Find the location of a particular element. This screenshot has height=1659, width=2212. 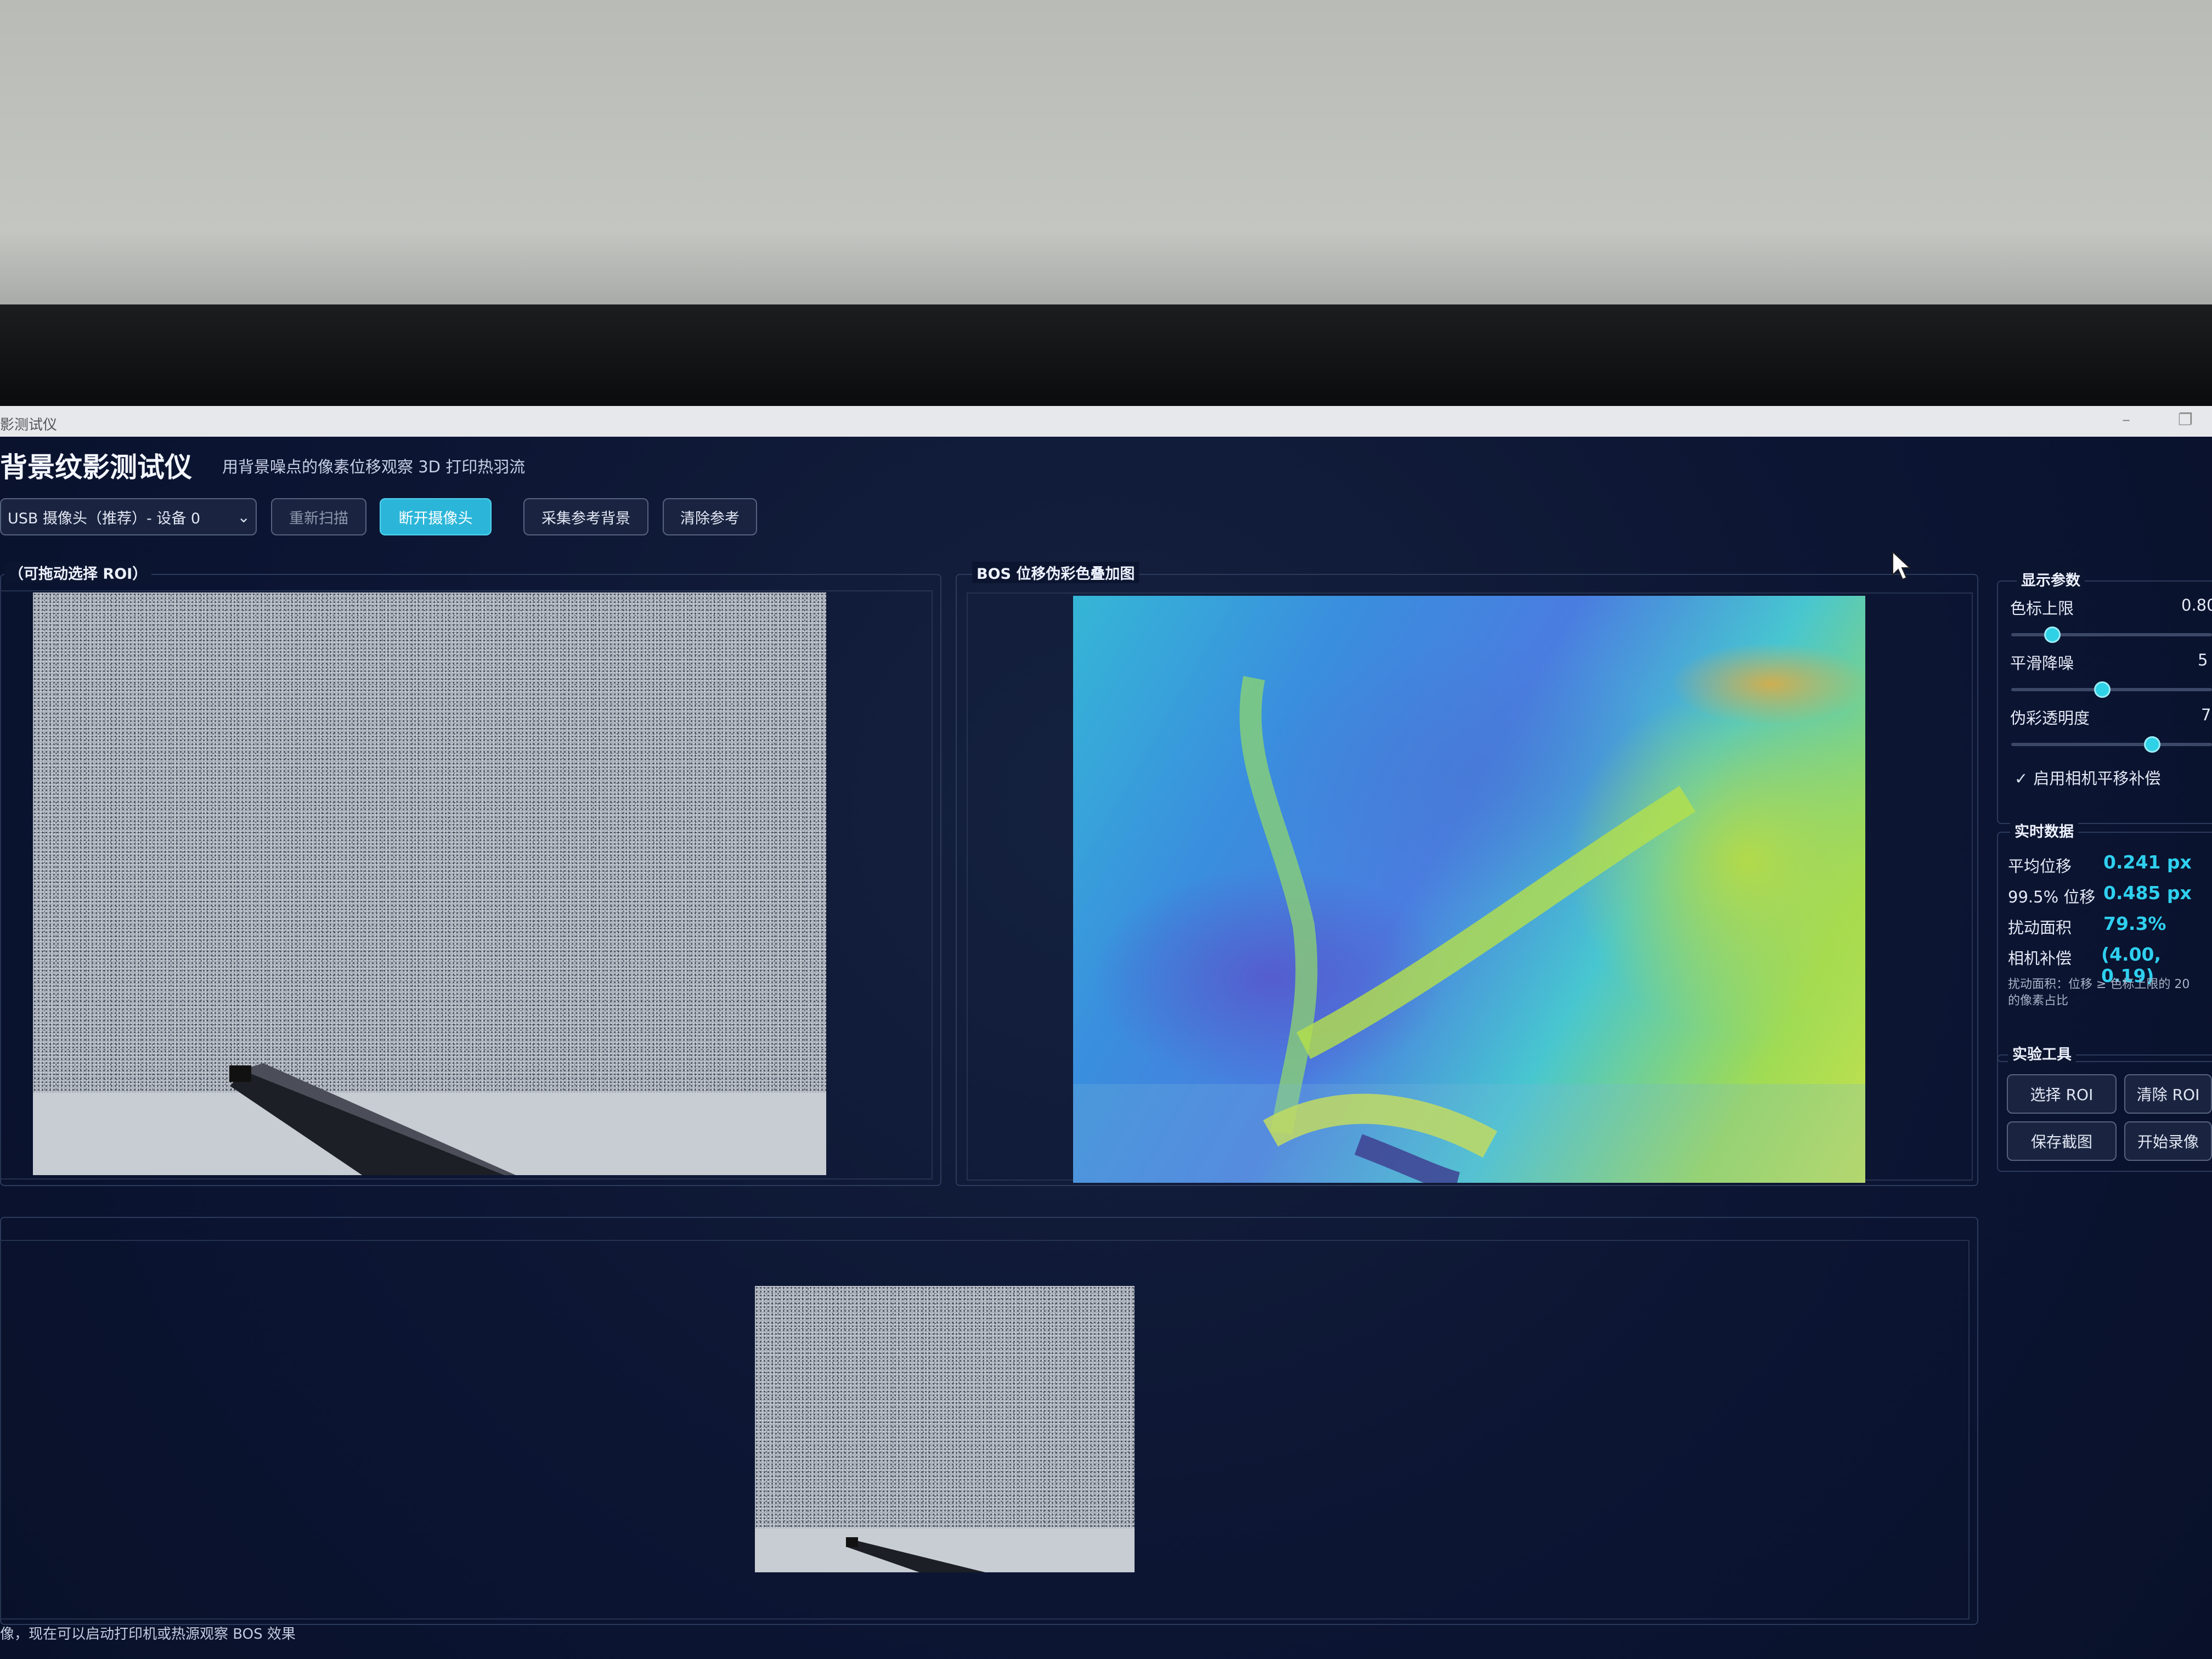

plume-overlay is located at coordinates (1469, 929).